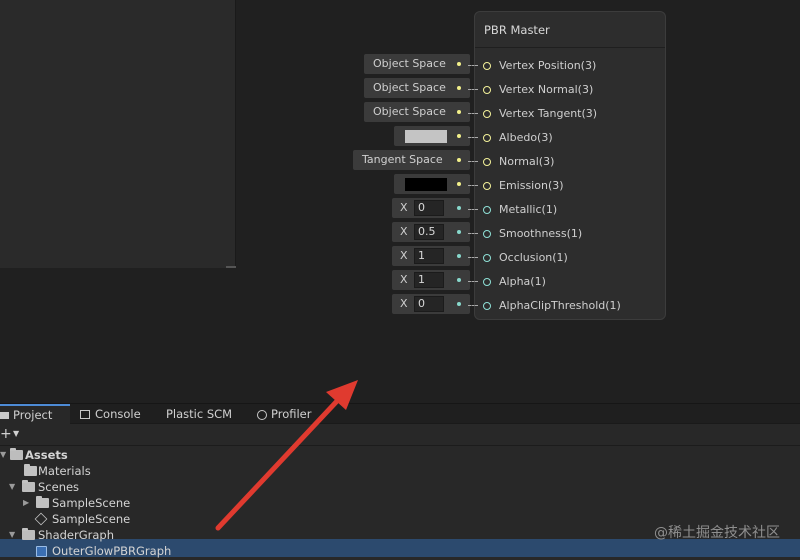  I want to click on emission-color-field, so click(432, 184).